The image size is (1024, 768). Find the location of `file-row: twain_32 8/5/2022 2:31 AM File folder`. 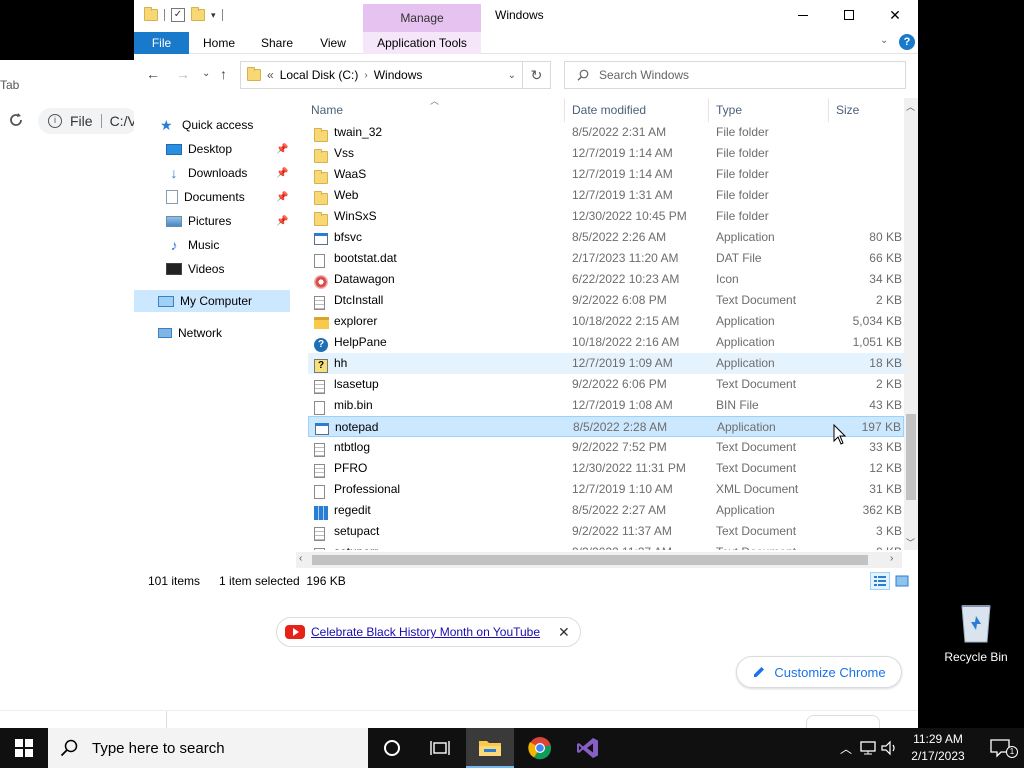

file-row: twain_32 8/5/2022 2:31 AM File folder is located at coordinates (606, 132).